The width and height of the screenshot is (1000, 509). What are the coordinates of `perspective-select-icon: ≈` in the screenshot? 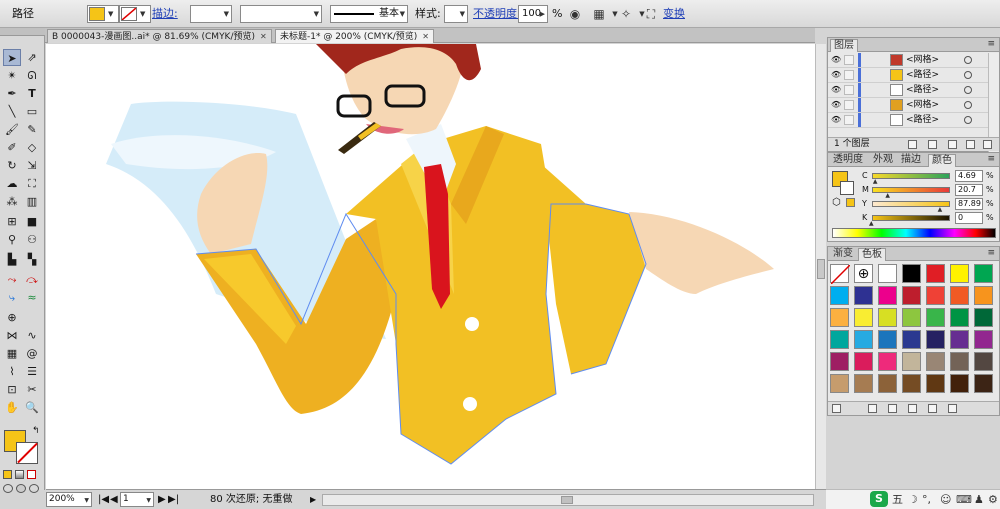 It's located at (32, 297).